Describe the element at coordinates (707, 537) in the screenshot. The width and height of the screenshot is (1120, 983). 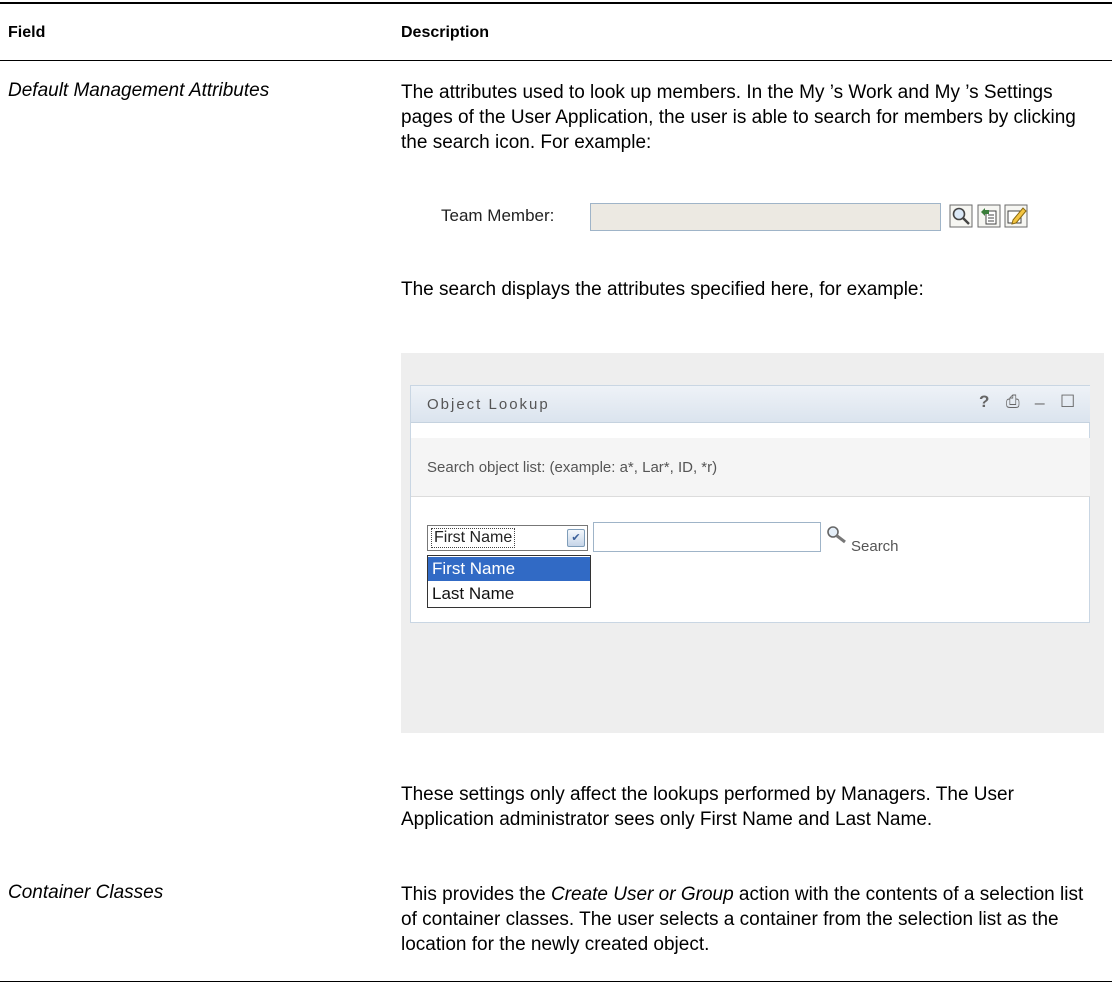
I see `search-text-input` at that location.